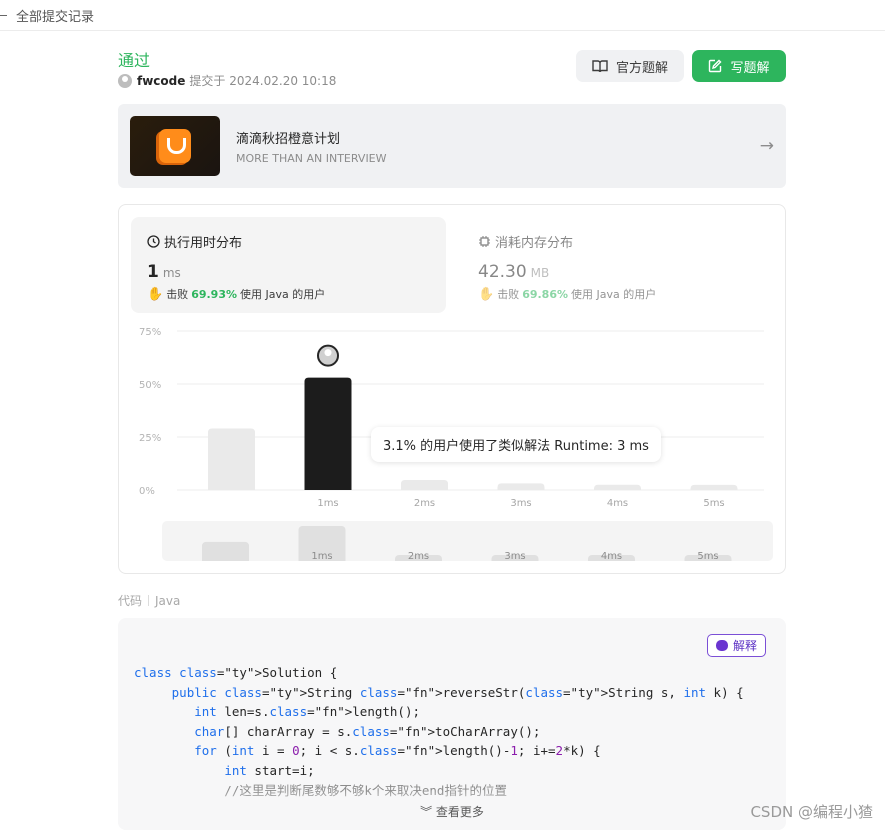 This screenshot has width=885, height=830. What do you see at coordinates (177, 294) in the screenshot?
I see `runtime-beat-prefix: 击败` at bounding box center [177, 294].